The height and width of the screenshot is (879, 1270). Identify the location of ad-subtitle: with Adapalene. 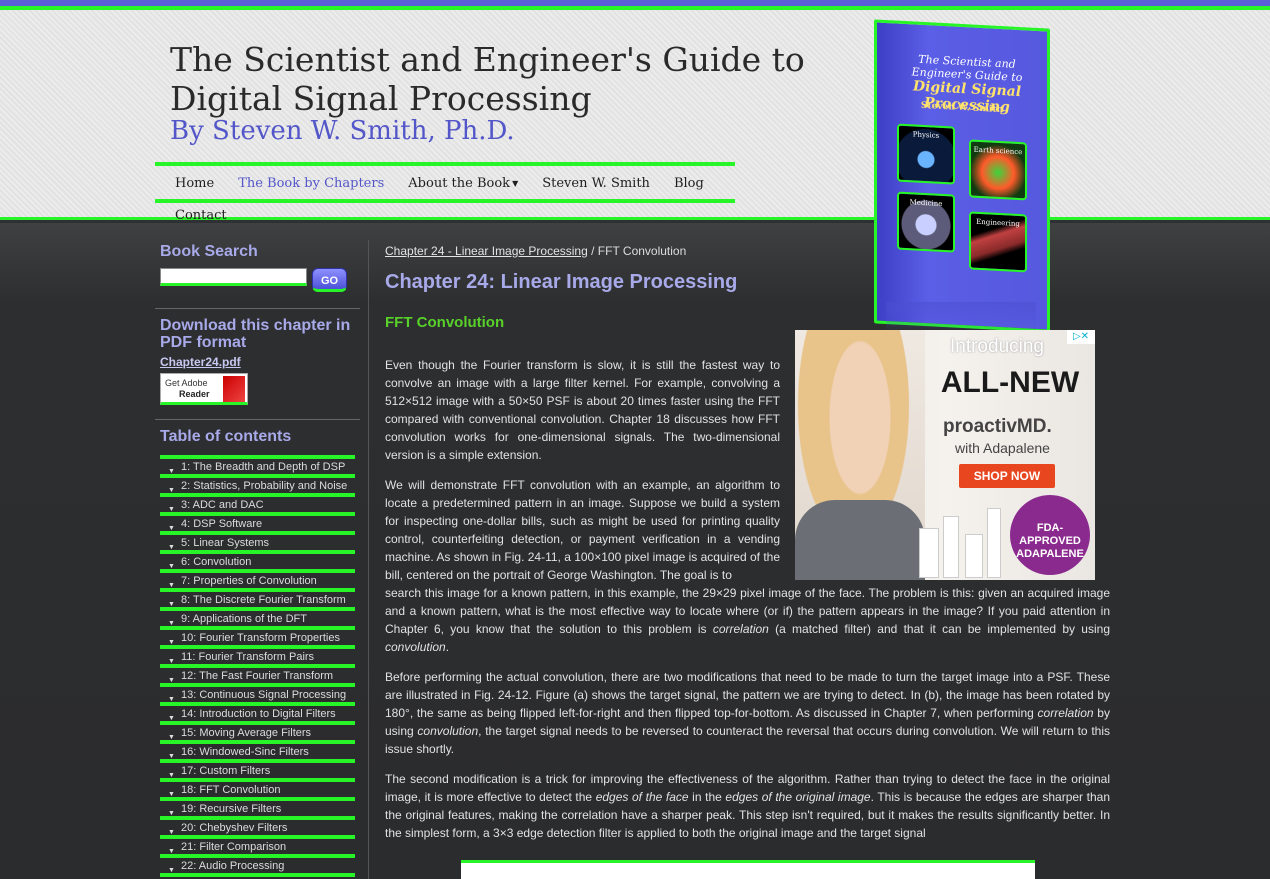
(1002, 448).